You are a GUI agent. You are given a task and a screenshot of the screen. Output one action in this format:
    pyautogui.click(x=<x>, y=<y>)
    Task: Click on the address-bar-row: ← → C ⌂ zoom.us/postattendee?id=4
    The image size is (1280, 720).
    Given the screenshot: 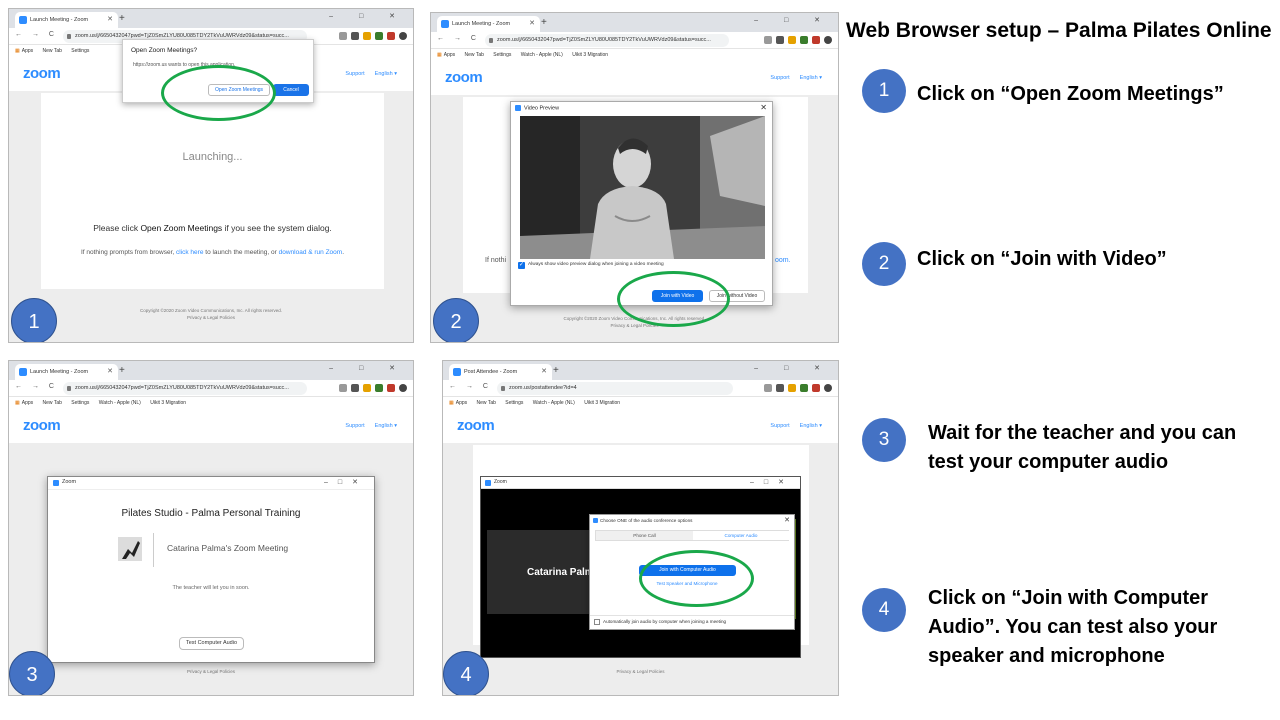 What is the action you would take?
    pyautogui.click(x=640, y=388)
    